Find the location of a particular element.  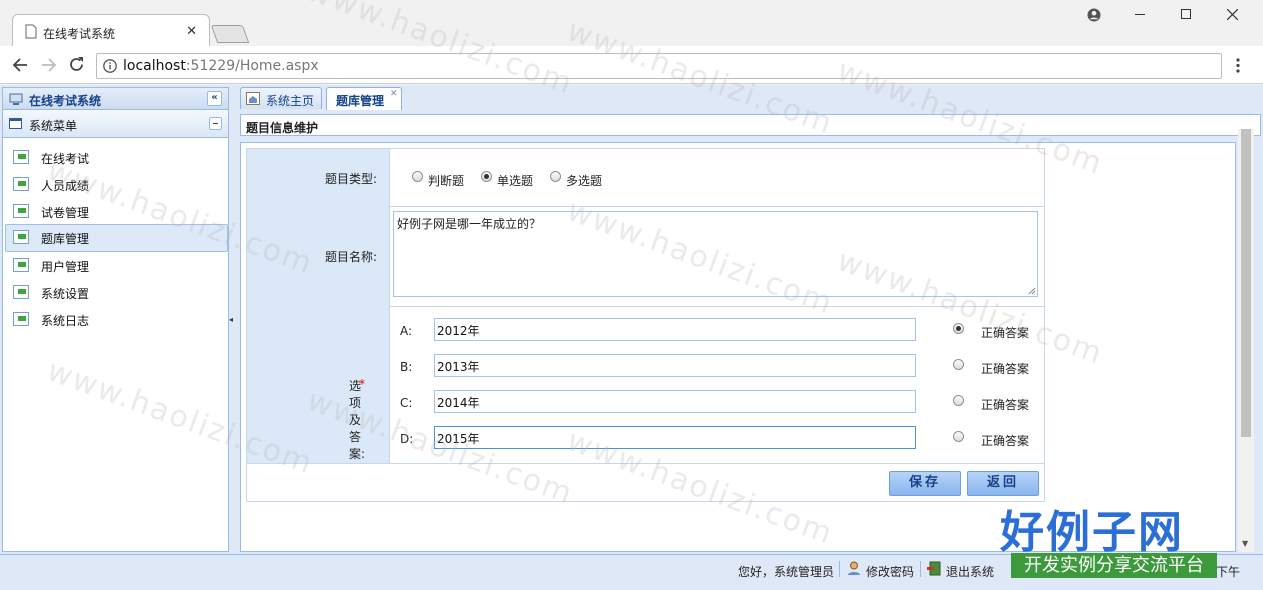

sidebar-item-label: 系统设置 is located at coordinates (65, 294).